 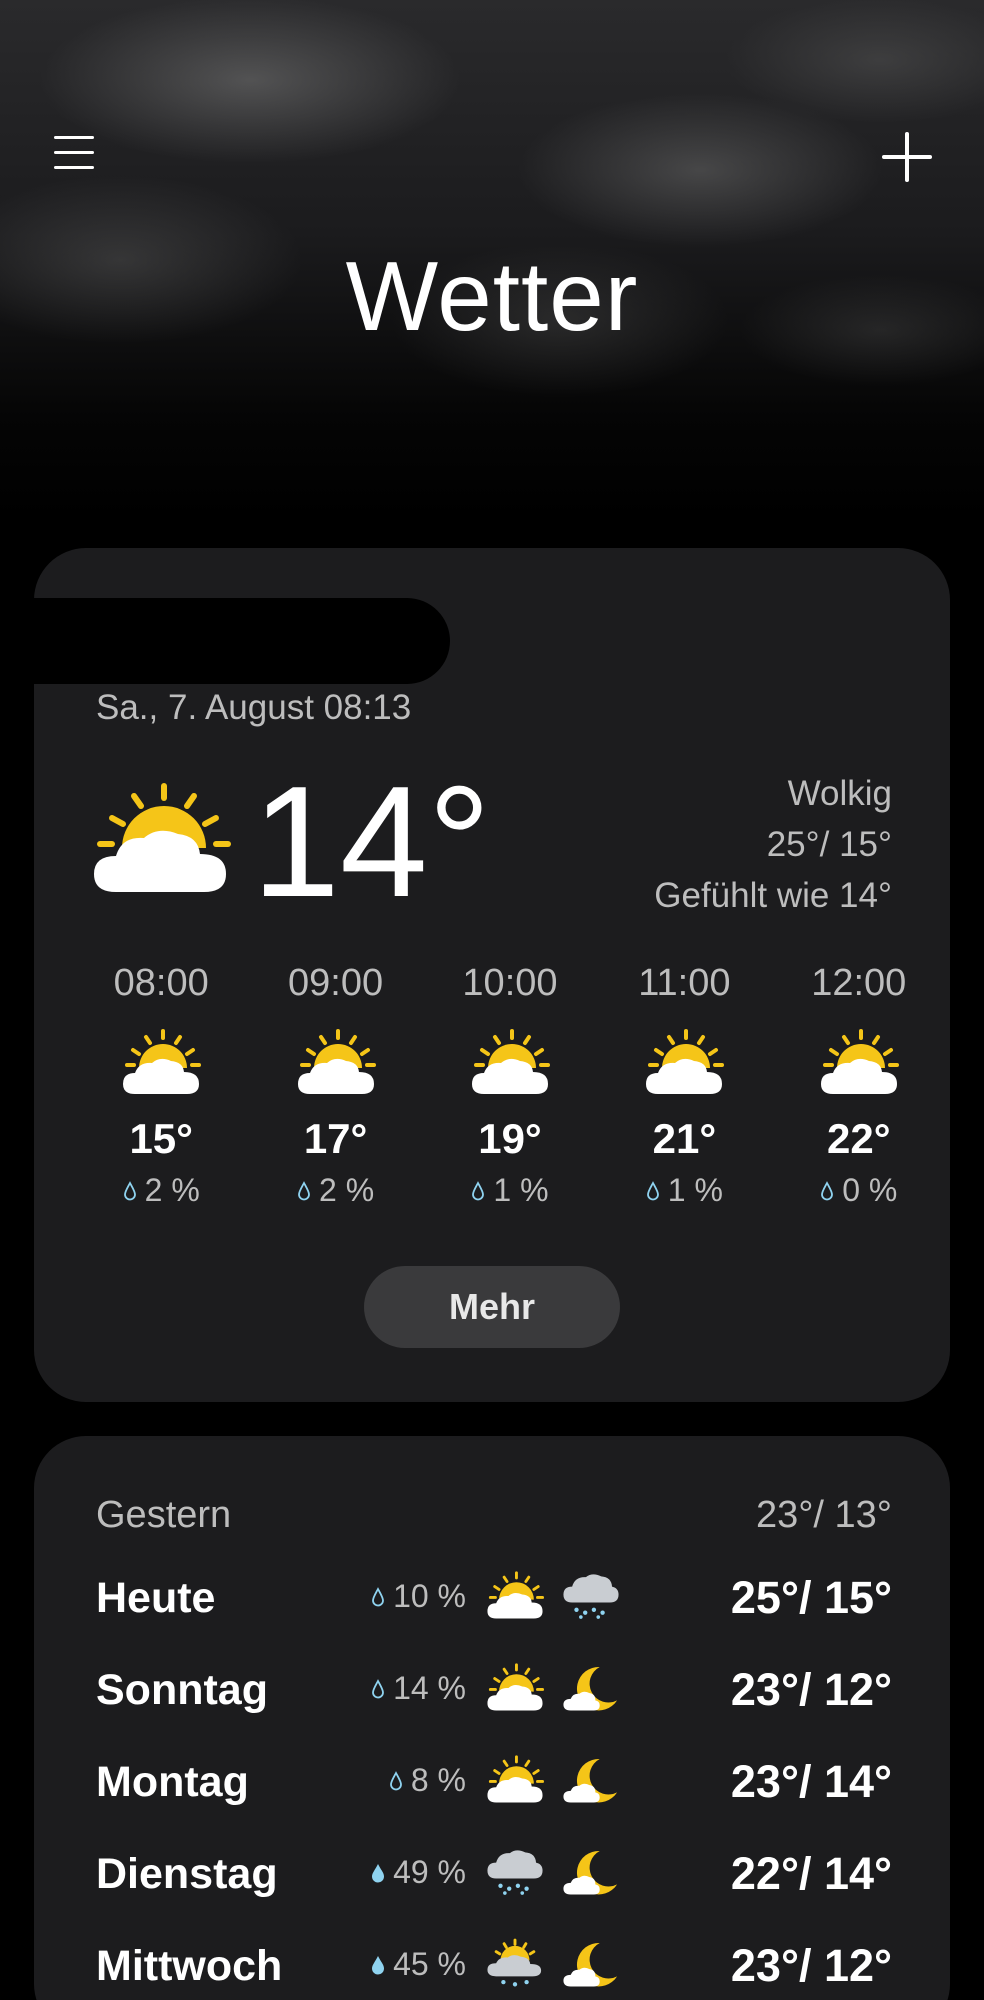 What do you see at coordinates (187, 1874) in the screenshot?
I see `day-name: Dienstag` at bounding box center [187, 1874].